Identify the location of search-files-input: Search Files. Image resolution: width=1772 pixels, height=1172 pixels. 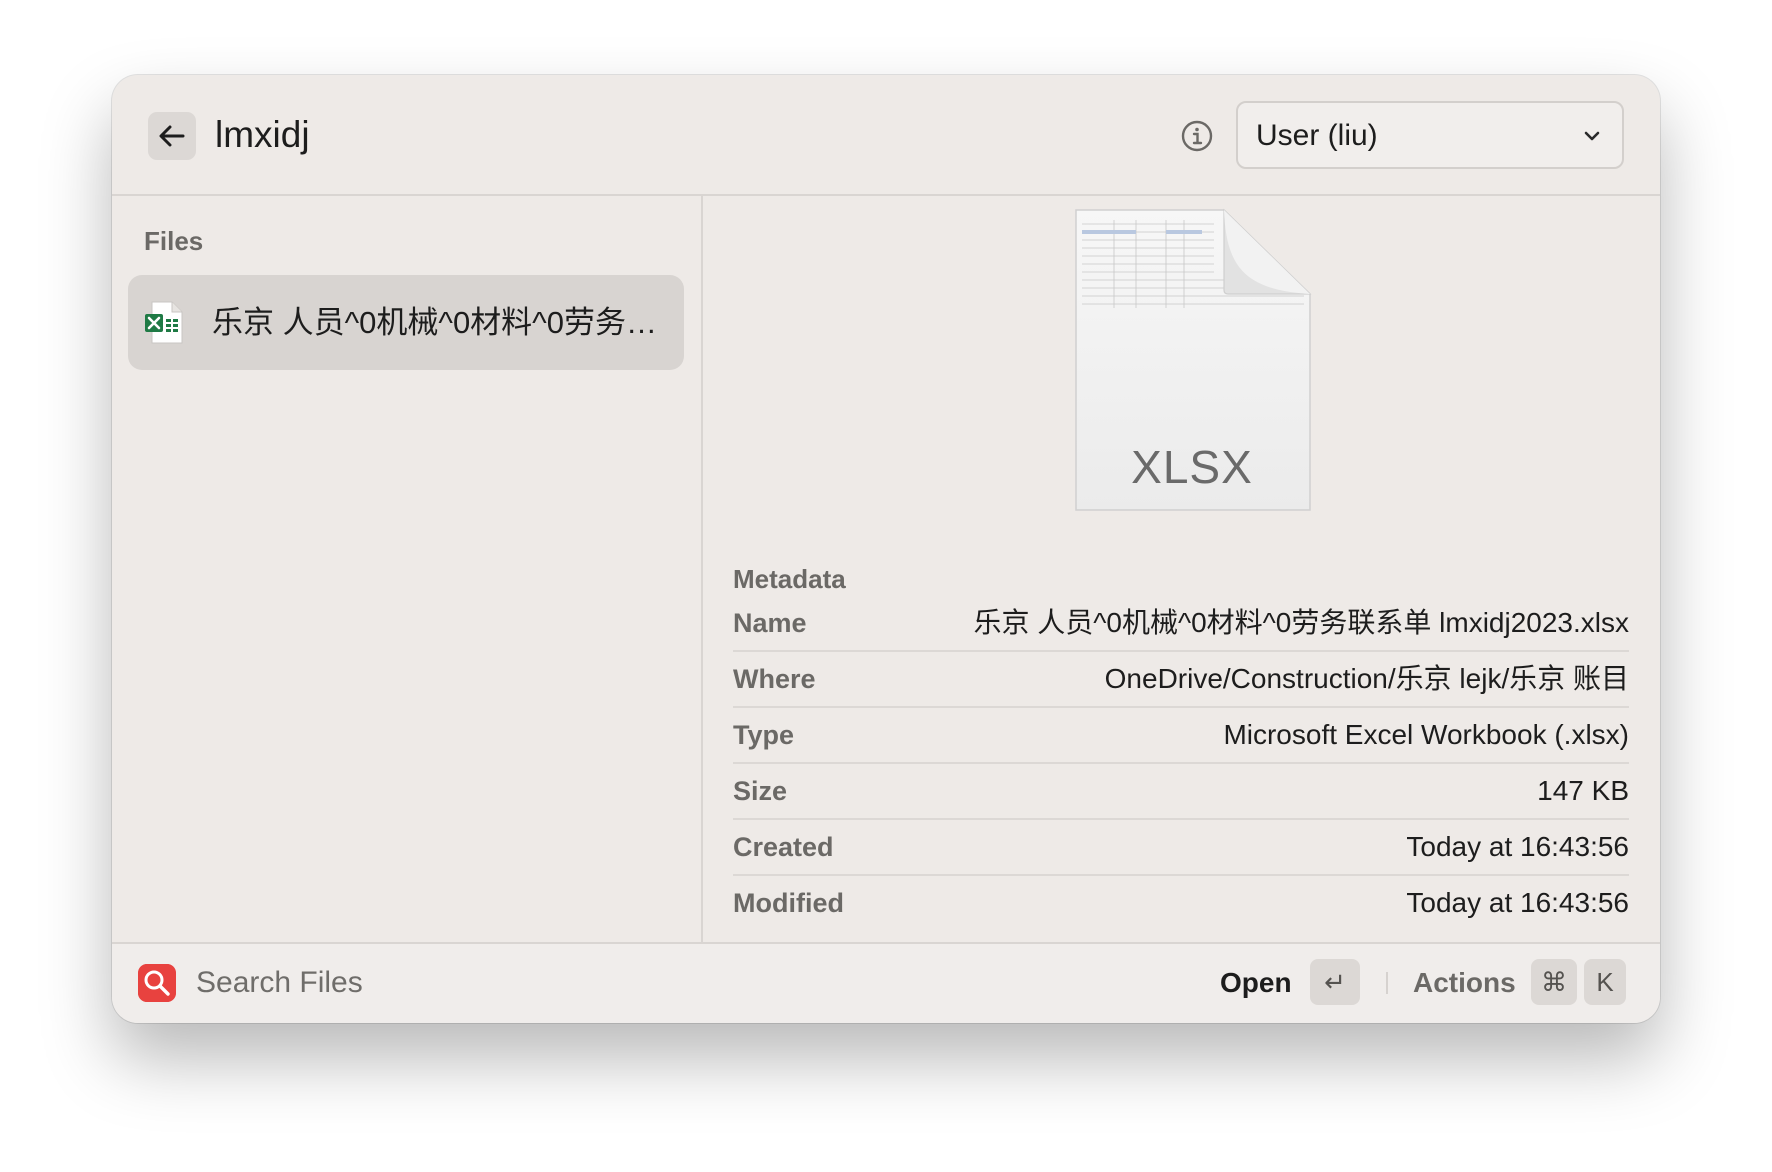
(279, 982).